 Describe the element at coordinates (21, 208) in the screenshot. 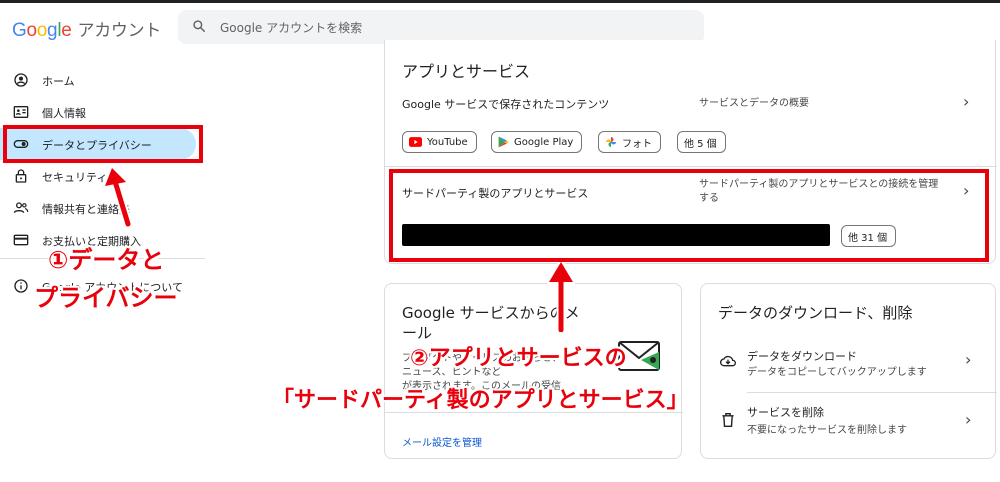

I see `people-icon` at that location.